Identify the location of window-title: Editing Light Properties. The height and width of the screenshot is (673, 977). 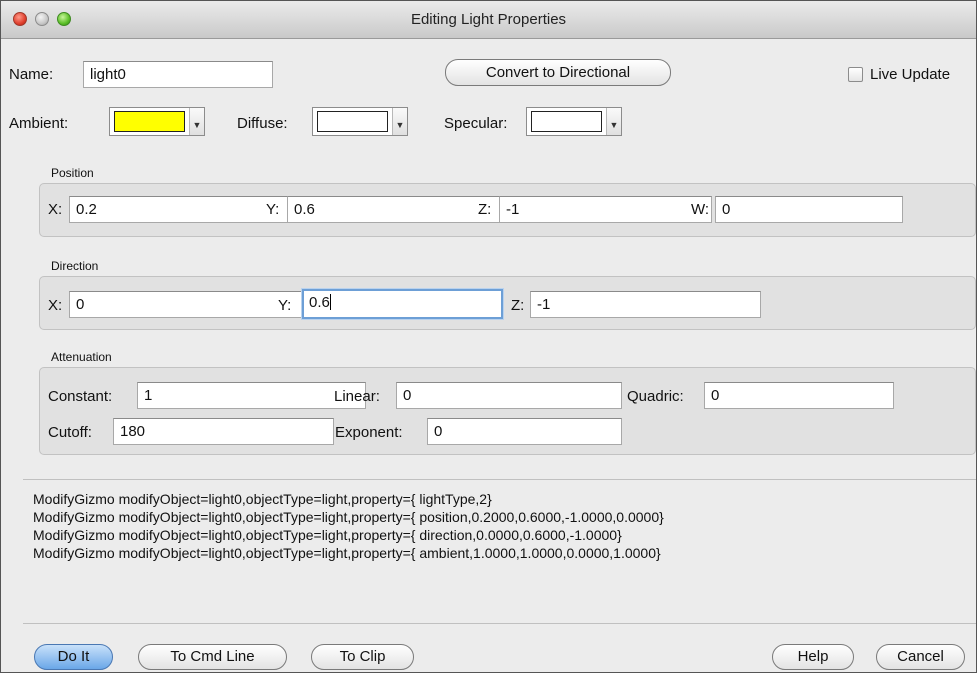
(488, 19).